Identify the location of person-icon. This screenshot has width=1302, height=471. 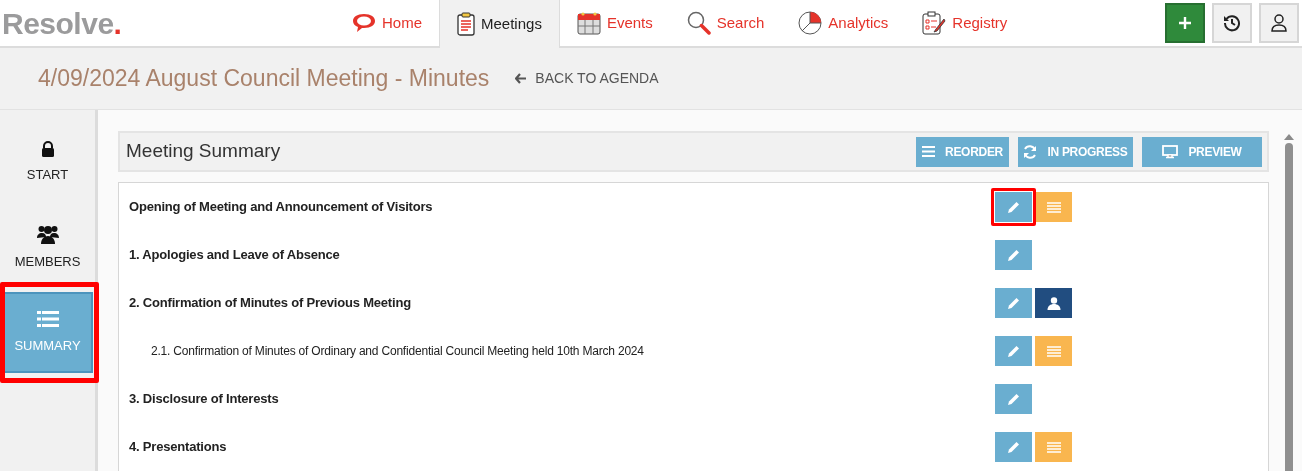
(1053, 303).